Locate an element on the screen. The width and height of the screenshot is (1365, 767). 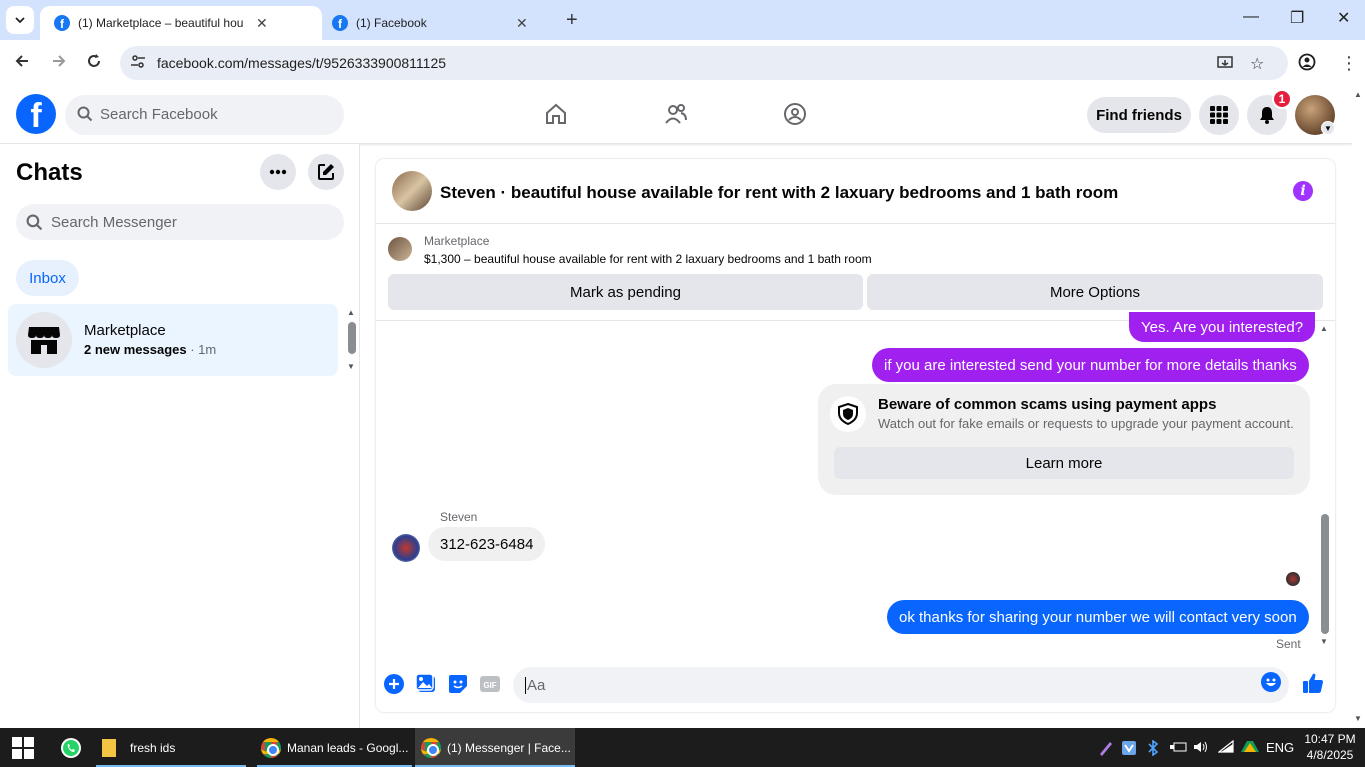
account-chevron-down-icon: ▼ is located at coordinates (1328, 128).